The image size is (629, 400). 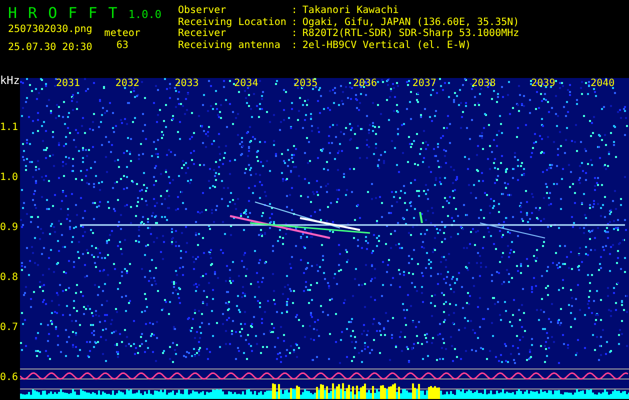 What do you see at coordinates (122, 46) in the screenshot?
I see `meteor-count: 63` at bounding box center [122, 46].